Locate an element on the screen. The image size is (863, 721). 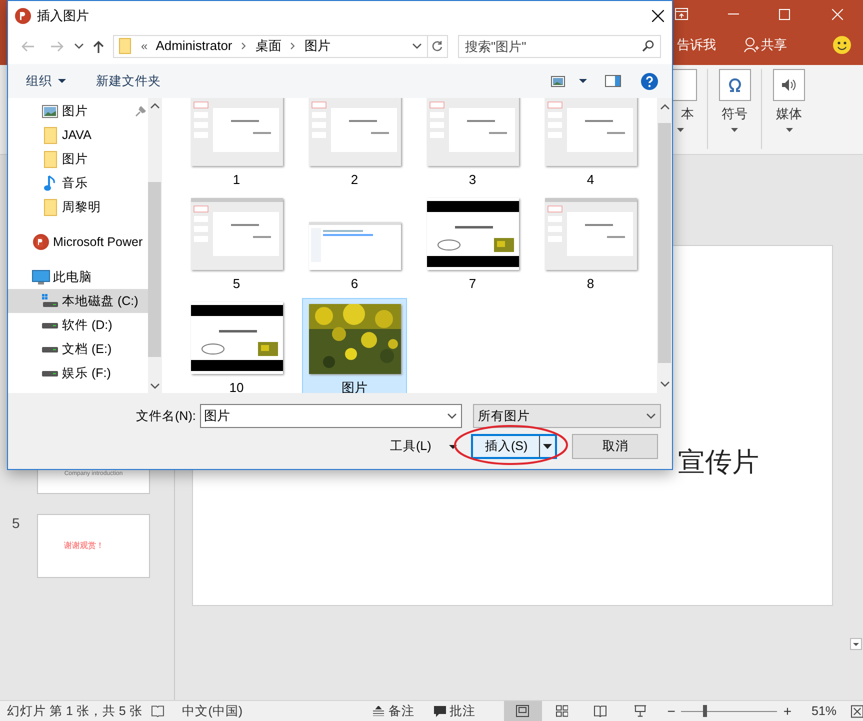
slide-info: 幻灯片 第 1 张，共 5 张 is located at coordinates (75, 711).